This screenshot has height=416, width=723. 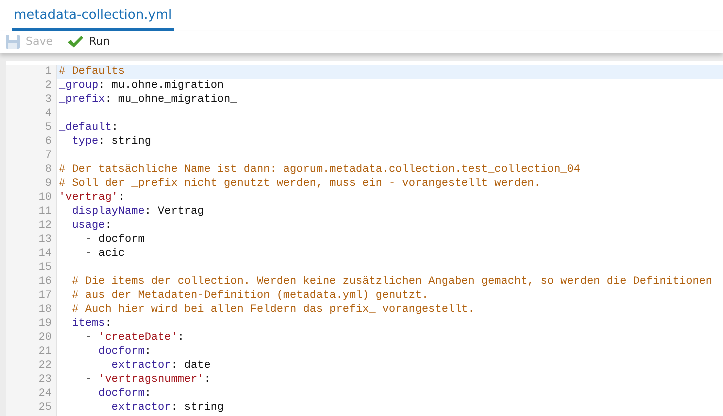 I want to click on line-number: 14, so click(x=45, y=254).